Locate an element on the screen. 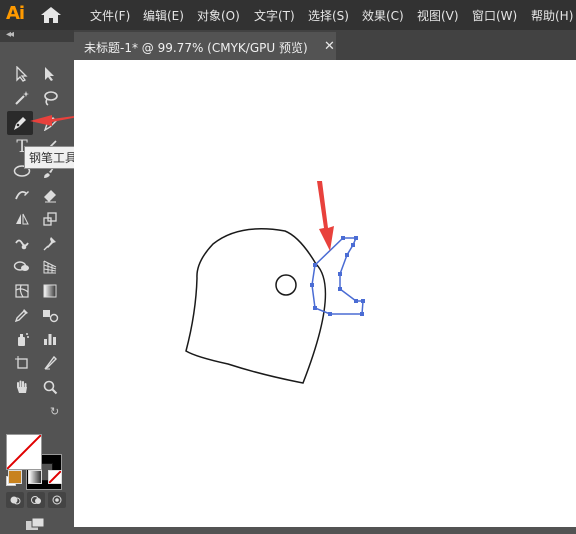  character-eye-circle is located at coordinates (286, 285).